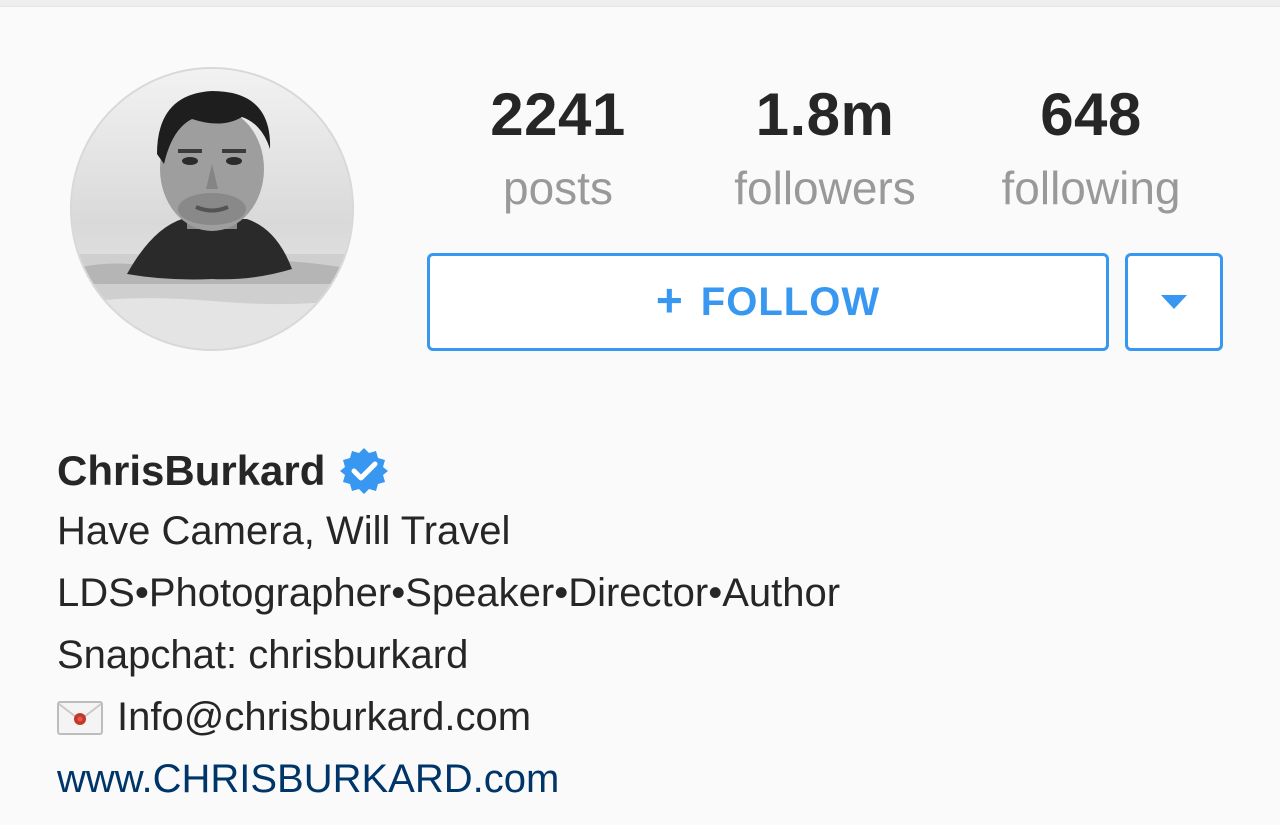 The width and height of the screenshot is (1280, 825). What do you see at coordinates (80, 718) in the screenshot?
I see `envelope-icon` at bounding box center [80, 718].